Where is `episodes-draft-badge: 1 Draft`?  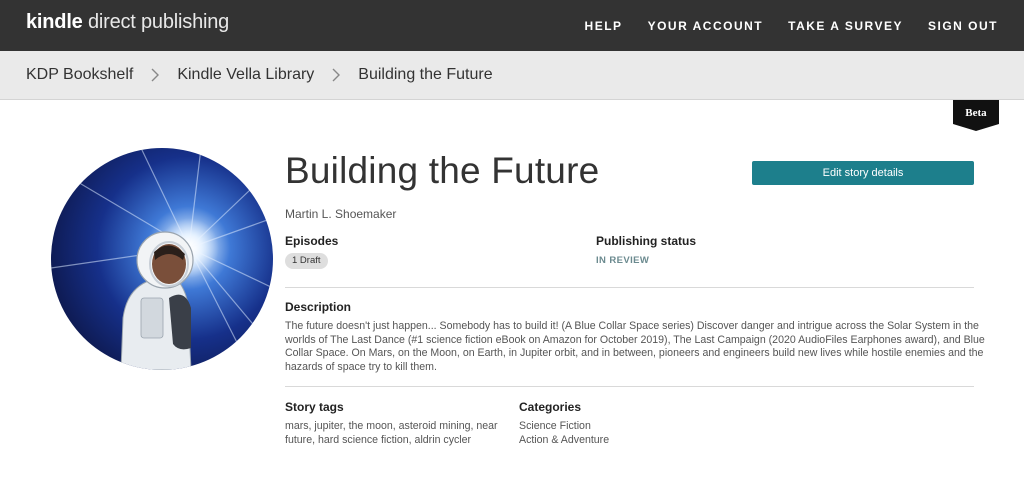 episodes-draft-badge: 1 Draft is located at coordinates (306, 261).